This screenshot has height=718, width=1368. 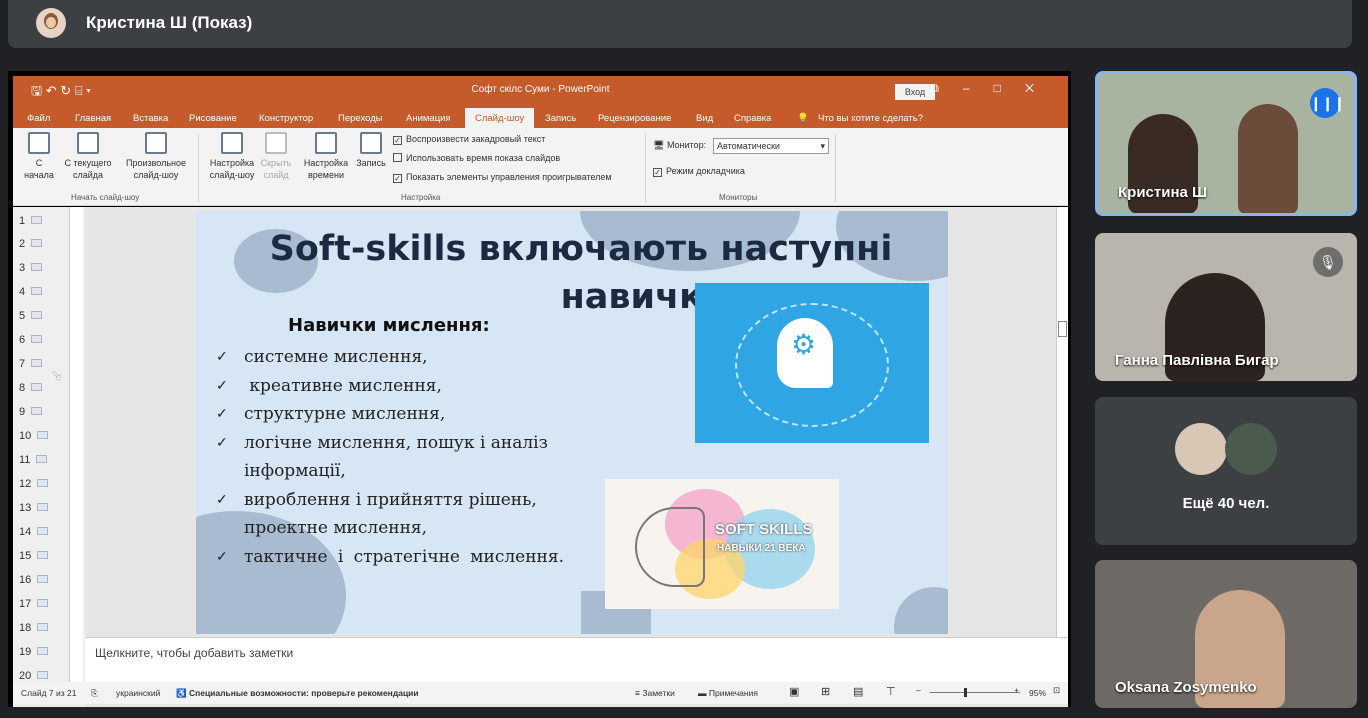 I want to click on bullet-item: системне мислення,, so click(x=390, y=357).